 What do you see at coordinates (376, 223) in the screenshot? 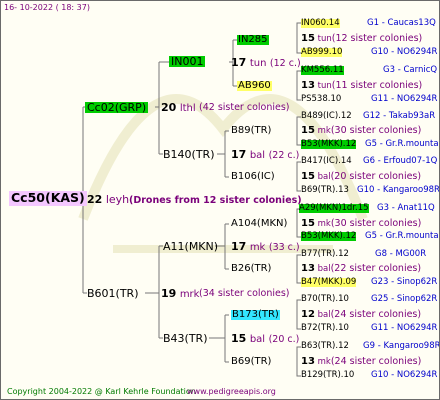
I see `l3-sisters-4: (30 sister colonies)` at bounding box center [376, 223].